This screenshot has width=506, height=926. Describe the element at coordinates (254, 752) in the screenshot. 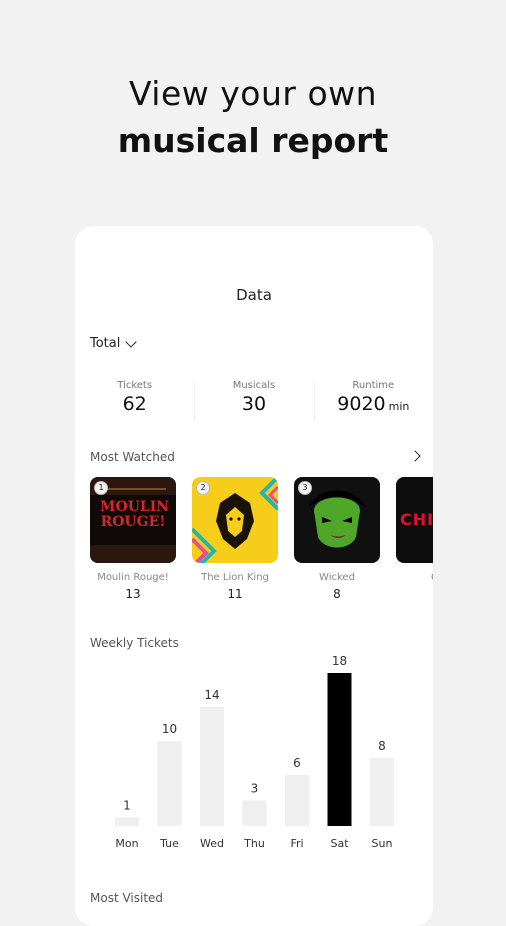

I see `weekly-tickets-chart: 1 Mon 10 Tue 14 Wed 3 Thu 6 Fri 18 Sat 8 Sun` at that location.